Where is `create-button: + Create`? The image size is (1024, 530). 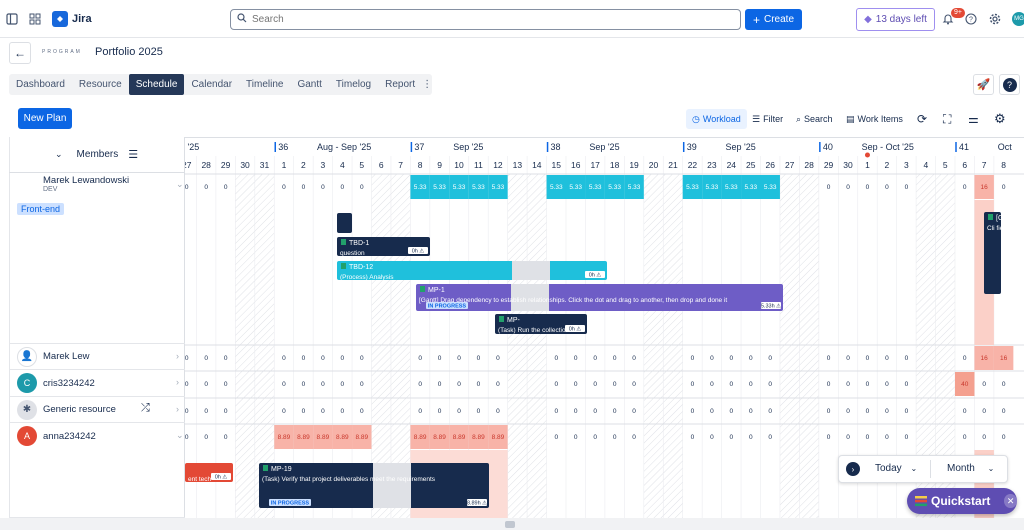 create-button: + Create is located at coordinates (773, 19).